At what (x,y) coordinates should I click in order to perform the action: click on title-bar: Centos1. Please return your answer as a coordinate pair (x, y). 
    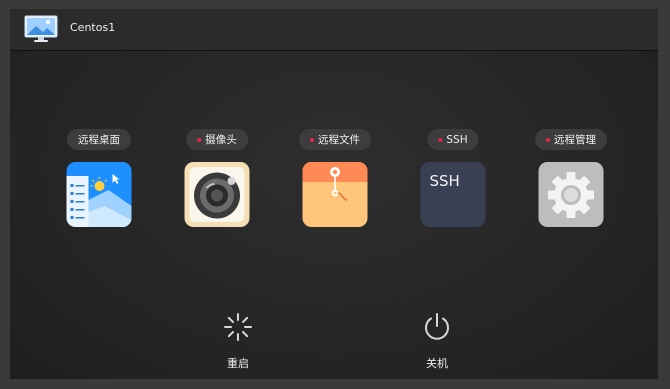
    Looking at the image, I should click on (334, 30).